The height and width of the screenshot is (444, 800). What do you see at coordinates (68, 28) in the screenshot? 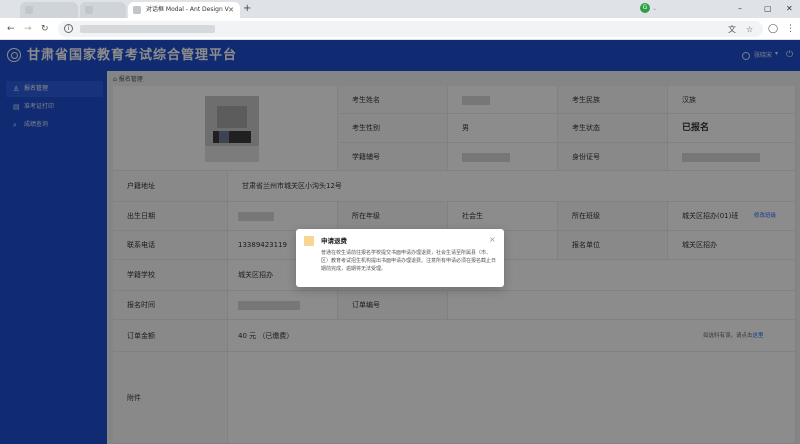
I see `site-info-icon: i` at bounding box center [68, 28].